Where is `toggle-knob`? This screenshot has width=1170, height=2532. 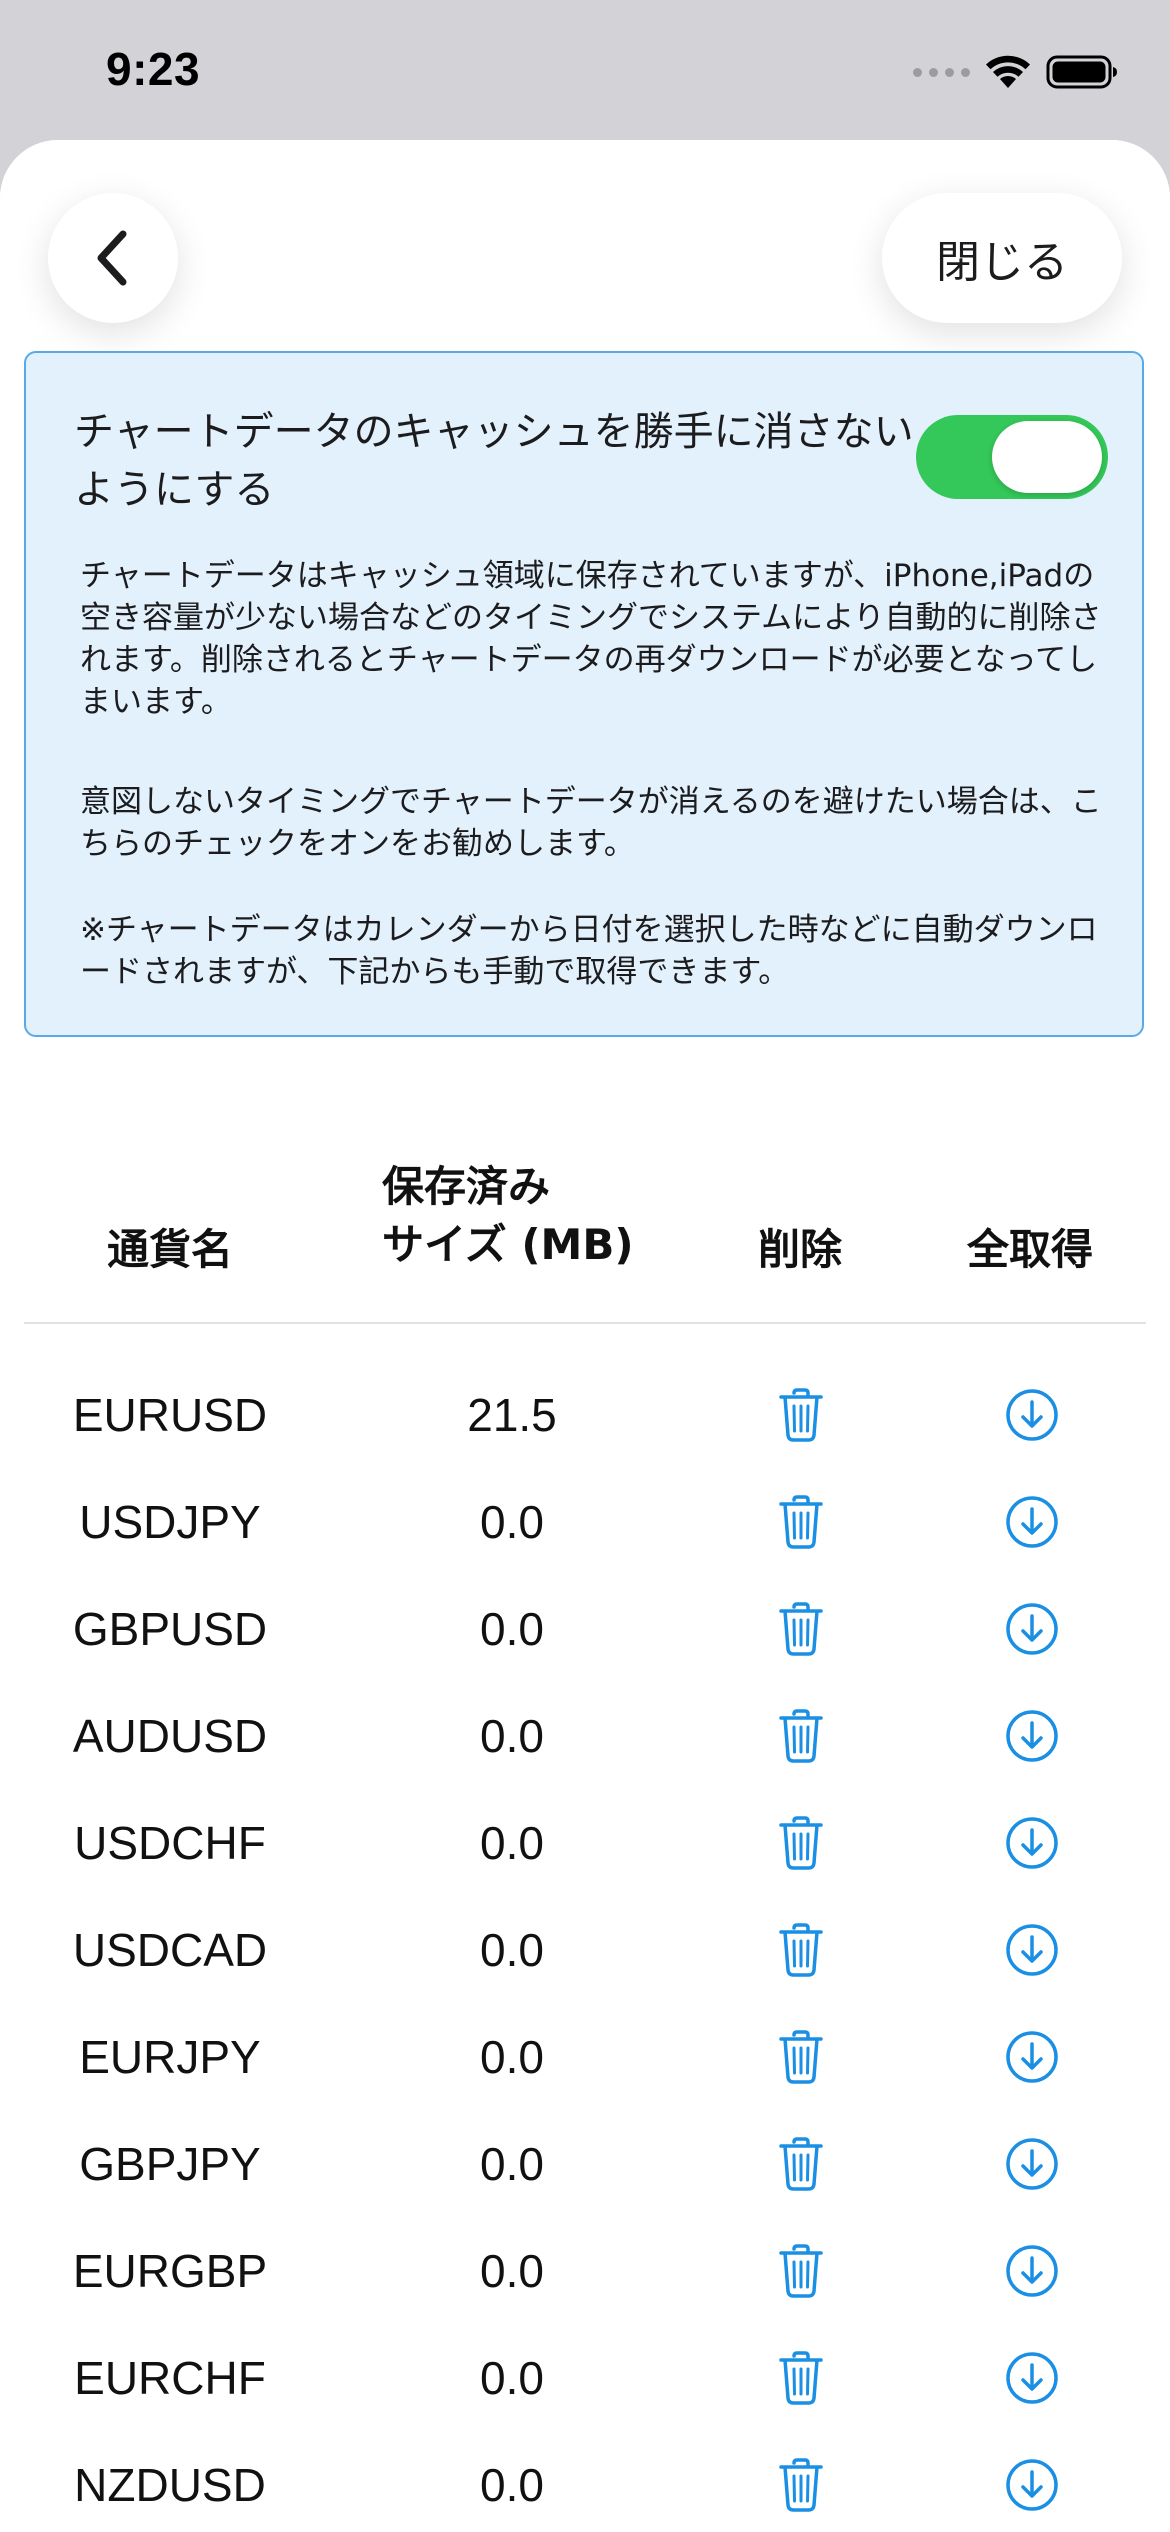 toggle-knob is located at coordinates (1047, 457).